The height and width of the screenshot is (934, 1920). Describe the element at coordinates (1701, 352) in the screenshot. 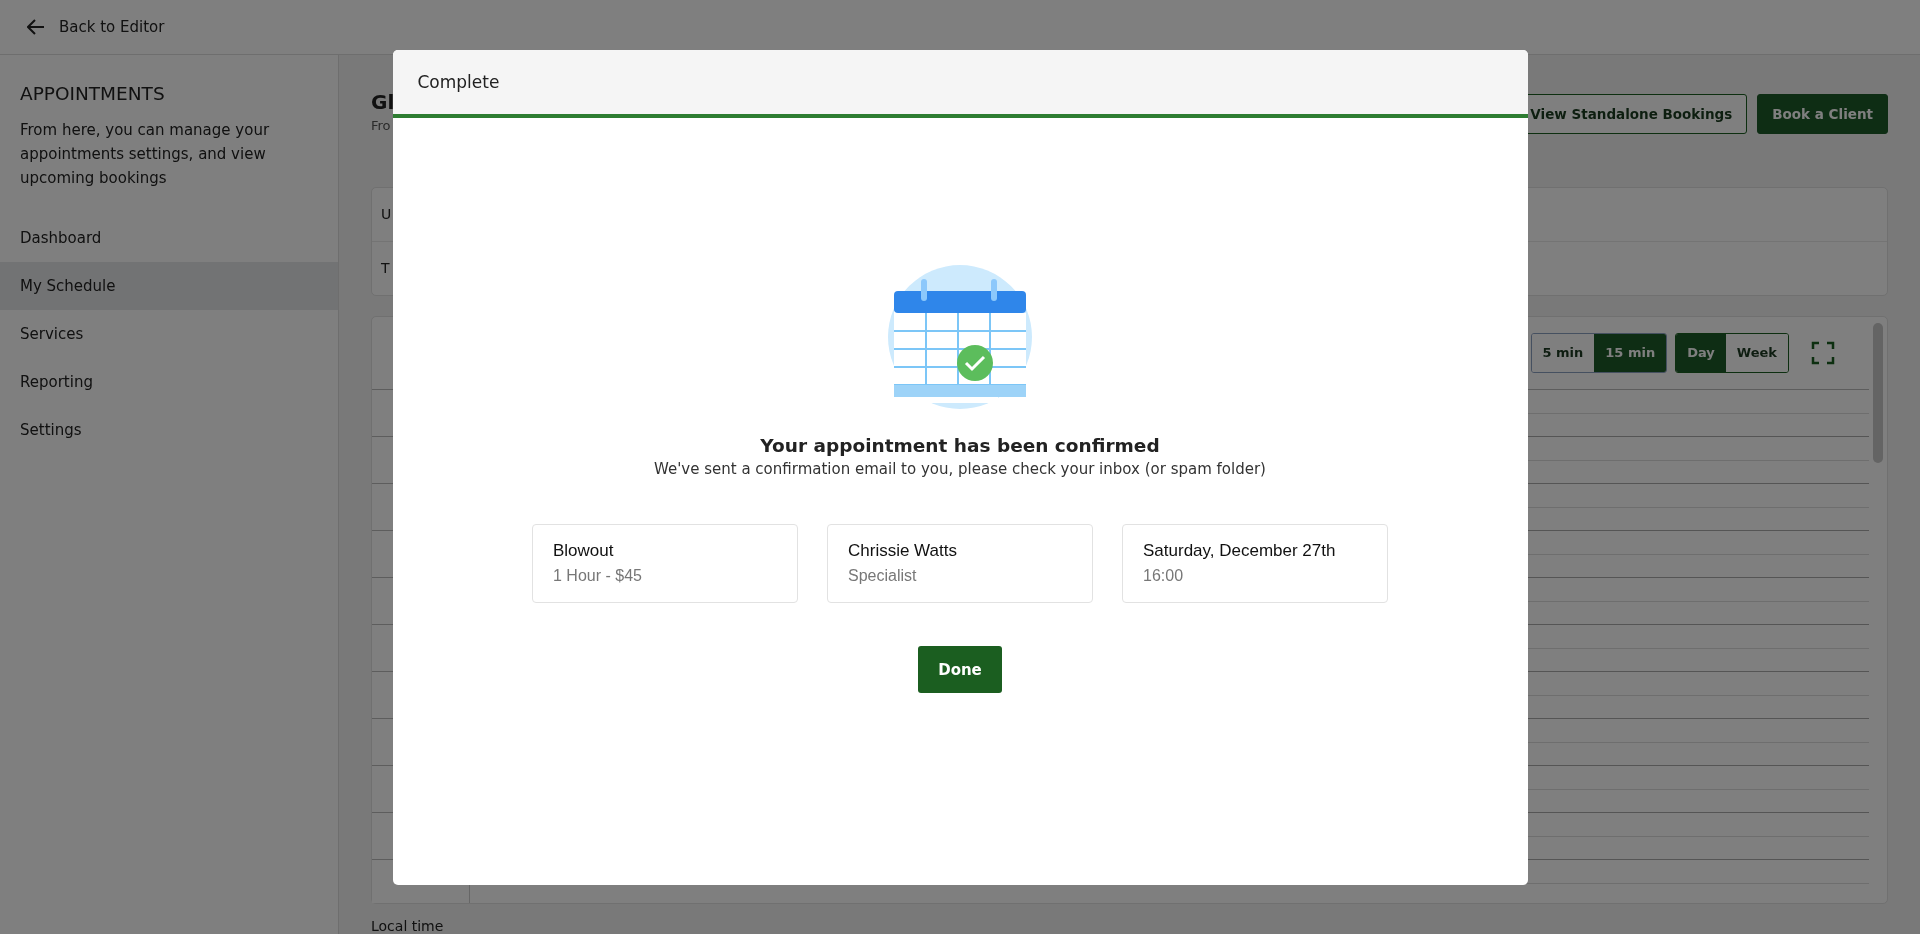

I see `view-toggle: Day` at that location.